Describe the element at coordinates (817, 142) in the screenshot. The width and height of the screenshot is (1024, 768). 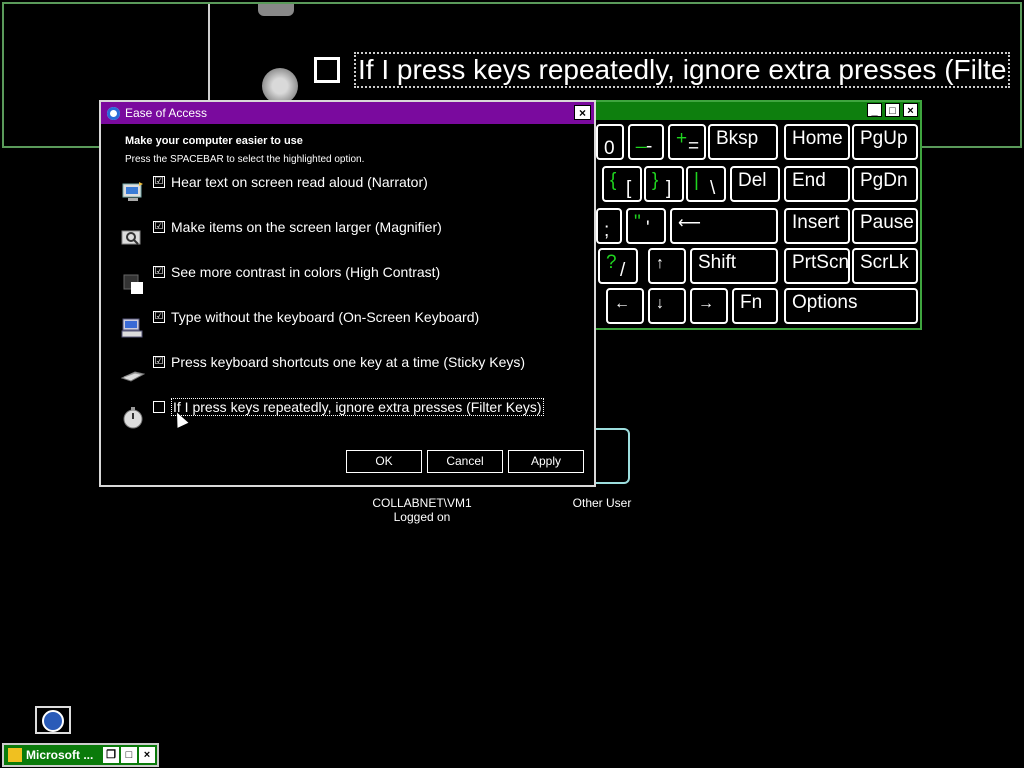
I see `key-home: Home` at that location.